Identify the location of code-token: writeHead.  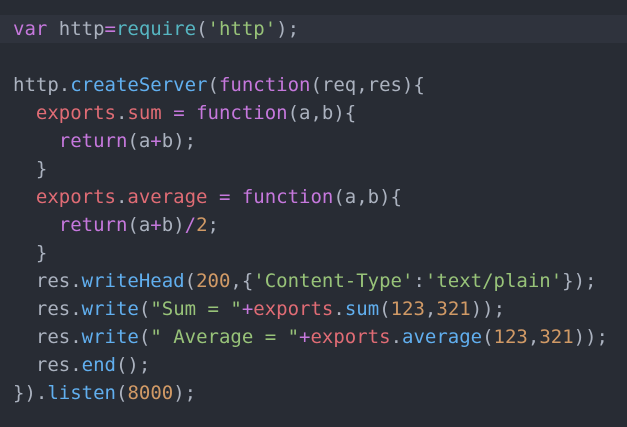
(133, 281).